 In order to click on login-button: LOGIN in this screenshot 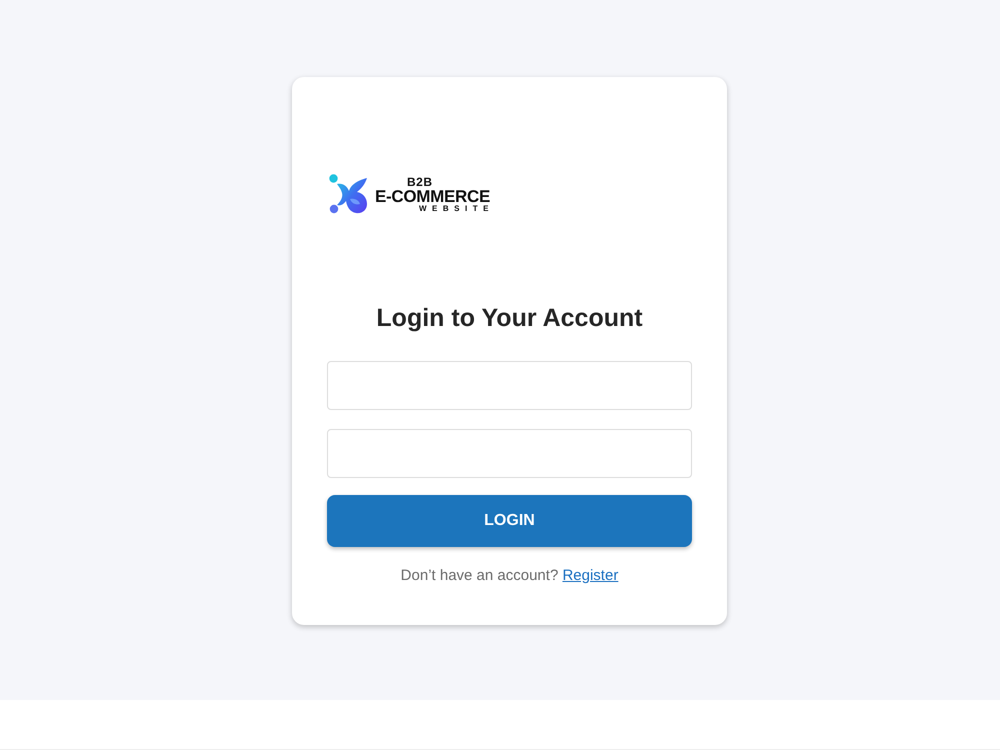, I will do `click(509, 521)`.